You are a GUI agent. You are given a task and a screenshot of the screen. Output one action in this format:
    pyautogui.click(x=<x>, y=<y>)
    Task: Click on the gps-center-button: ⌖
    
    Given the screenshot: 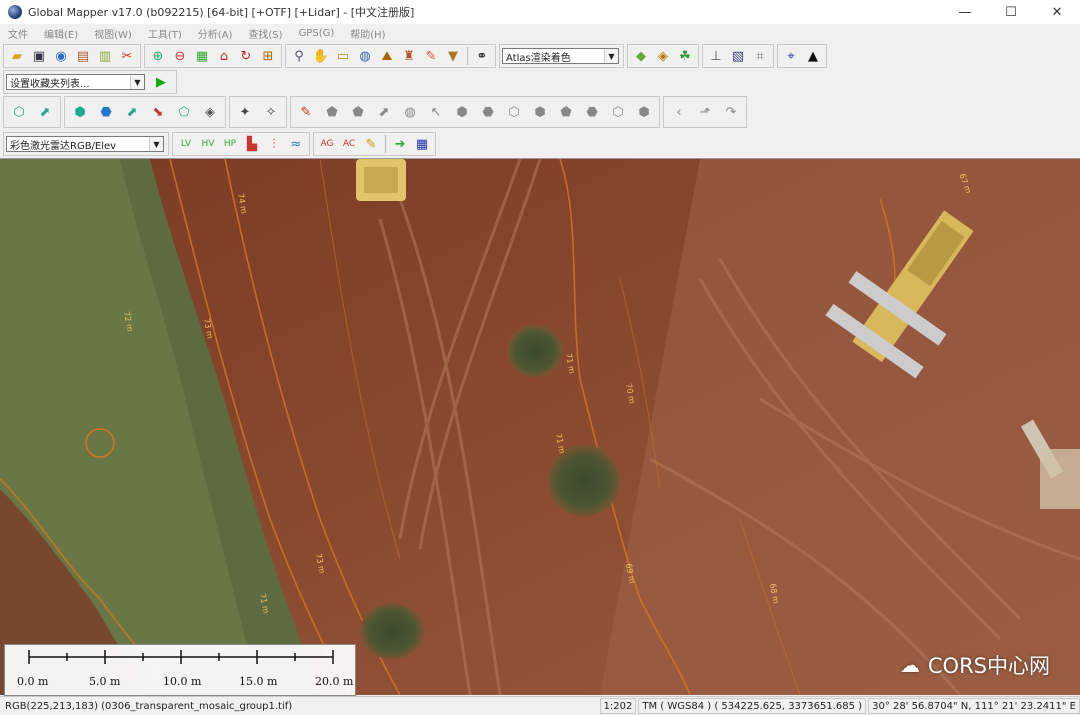 What is the action you would take?
    pyautogui.click(x=791, y=56)
    